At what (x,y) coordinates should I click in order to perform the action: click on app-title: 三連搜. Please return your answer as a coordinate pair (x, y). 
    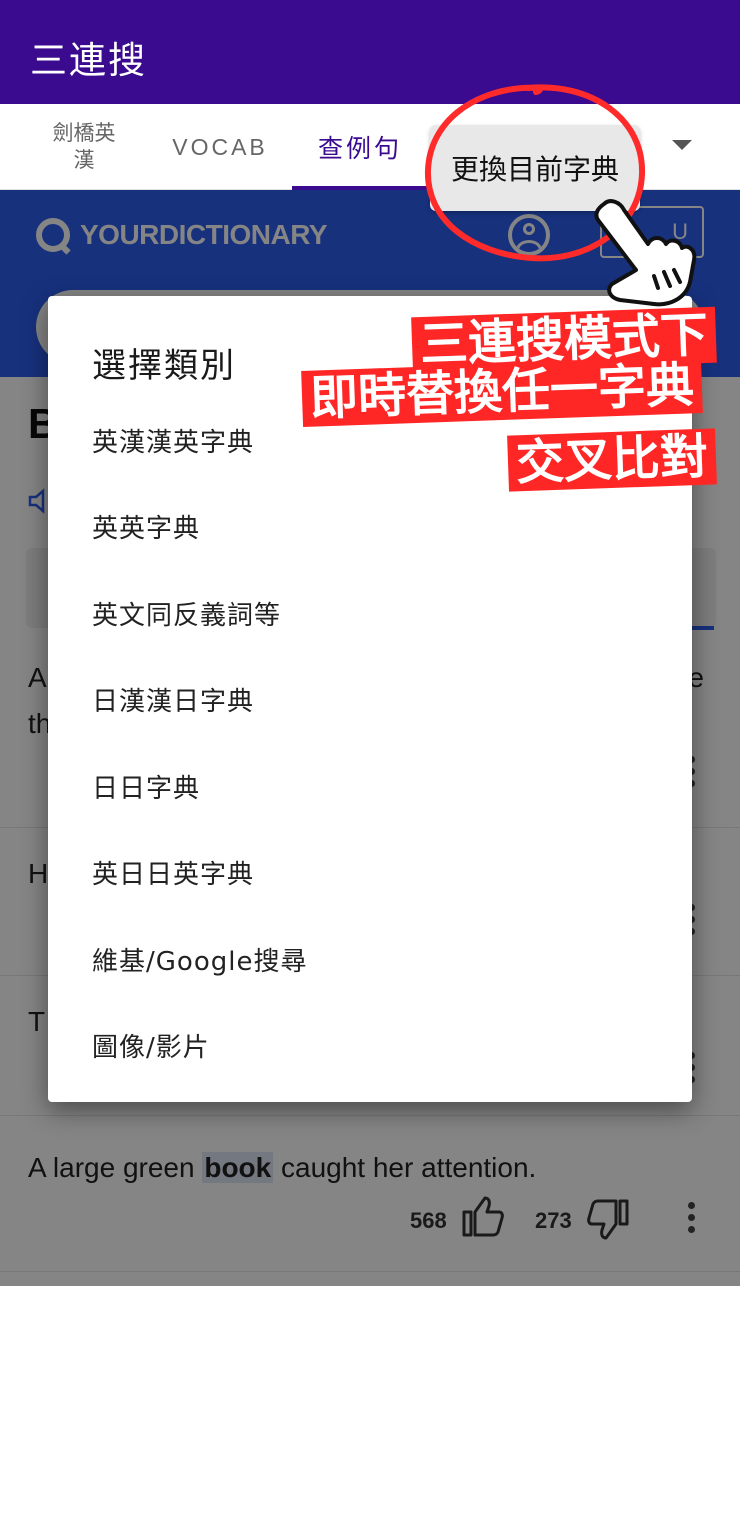
    Looking at the image, I should click on (88, 60).